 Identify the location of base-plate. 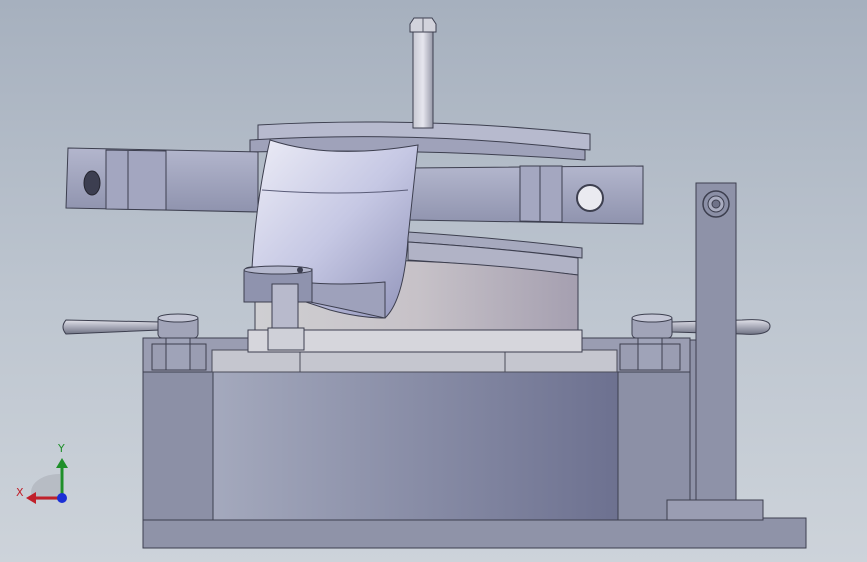
(474, 533).